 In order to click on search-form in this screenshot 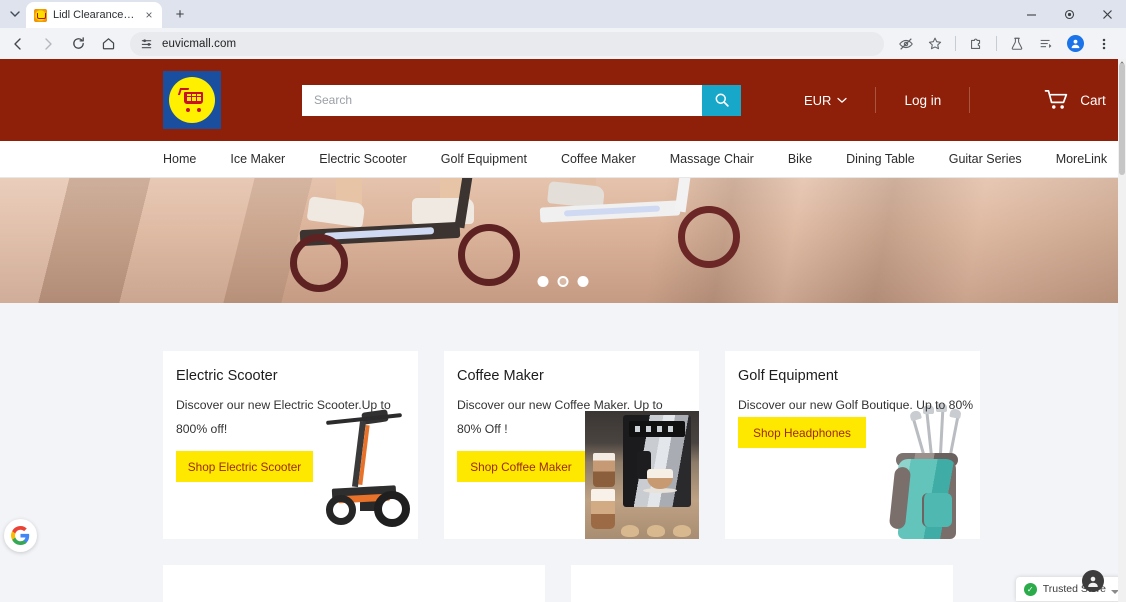, I will do `click(521, 100)`.